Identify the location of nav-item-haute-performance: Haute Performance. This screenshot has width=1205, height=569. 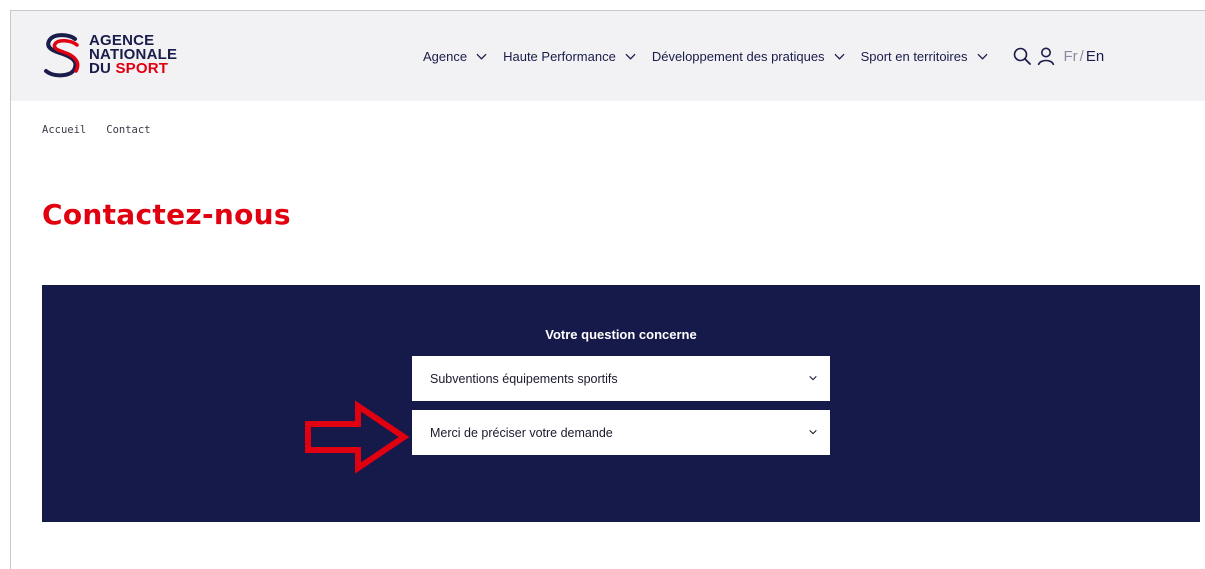
(569, 56).